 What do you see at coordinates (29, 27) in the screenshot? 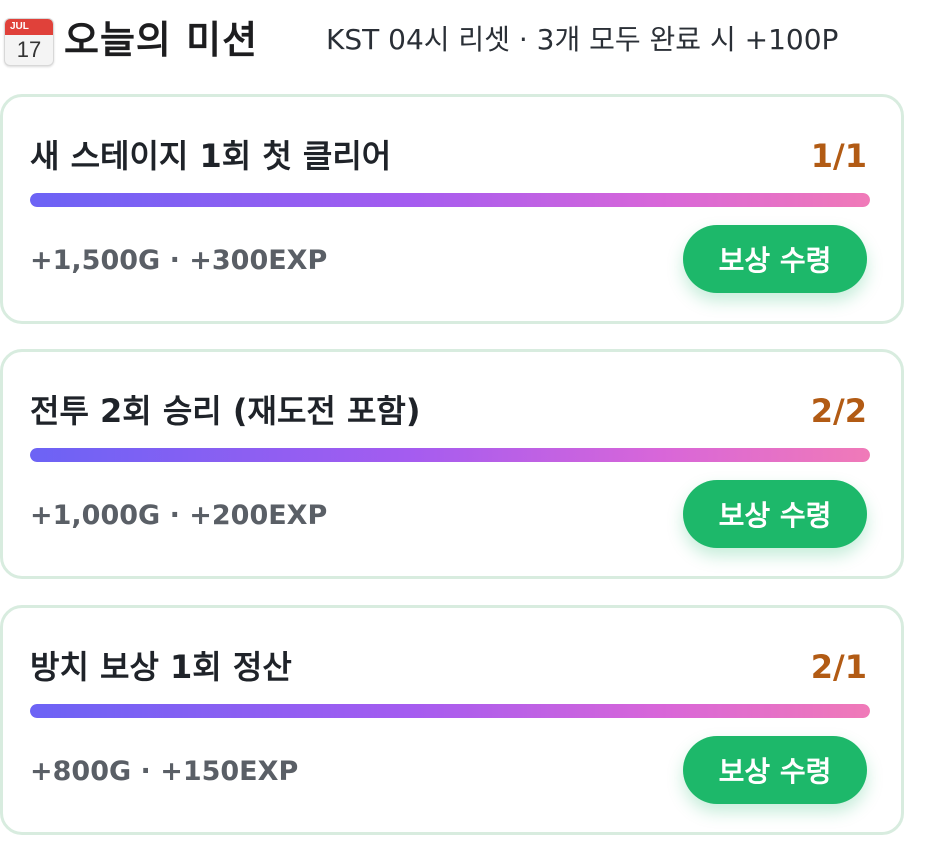
I see `calendar-month: JUL` at bounding box center [29, 27].